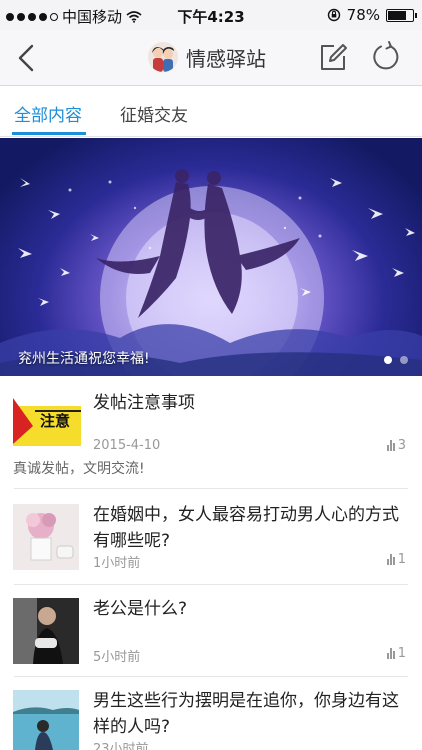  Describe the element at coordinates (127, 445) in the screenshot. I see `post-date: 2015-4-10` at that location.